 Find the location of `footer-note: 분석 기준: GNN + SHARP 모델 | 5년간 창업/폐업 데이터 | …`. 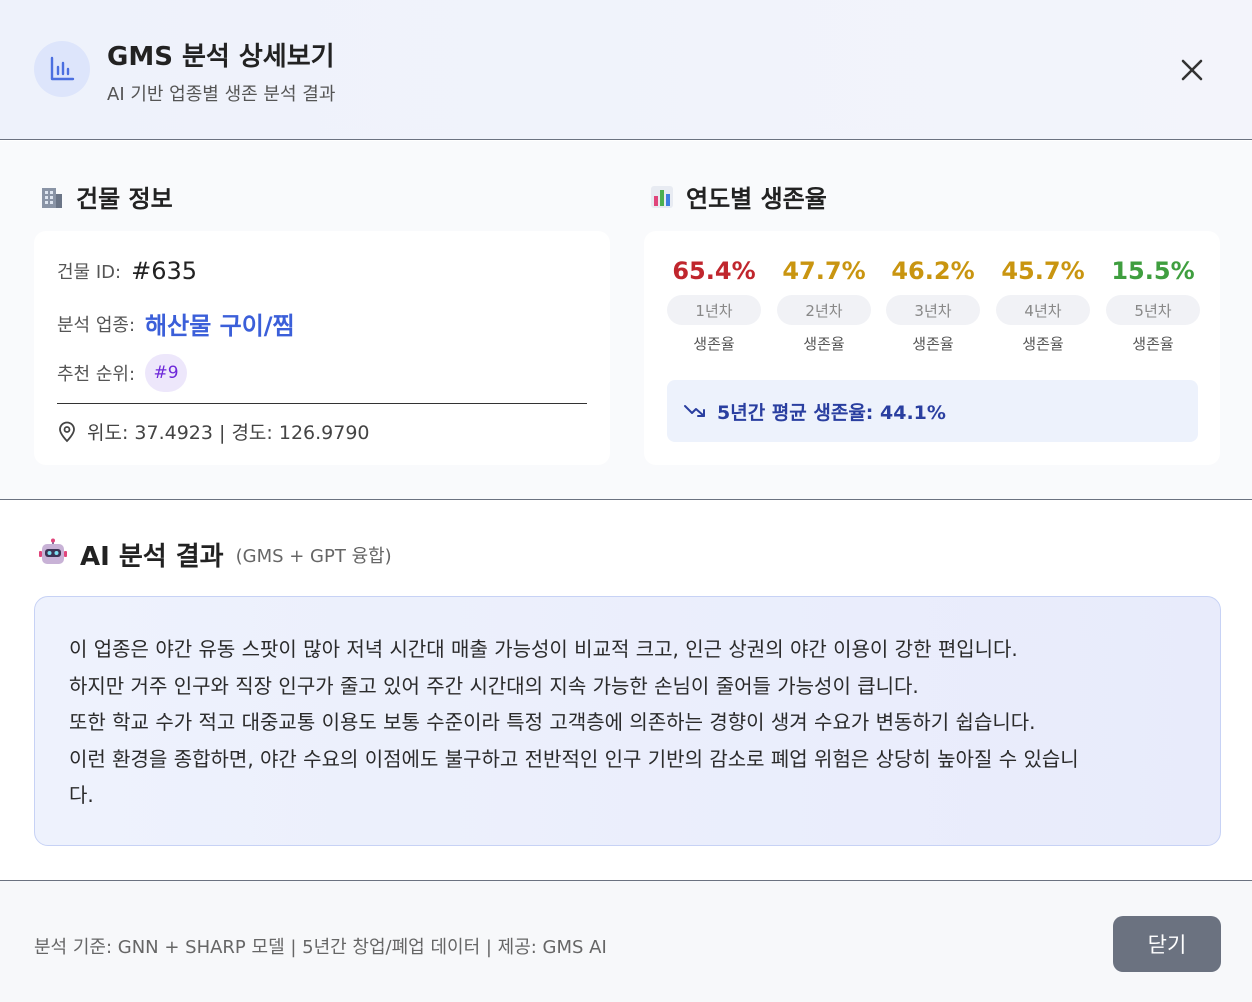

footer-note: 분석 기준: GNN + SHARP 모델 | 5년간 창업/폐업 데이터 | … is located at coordinates (320, 947).